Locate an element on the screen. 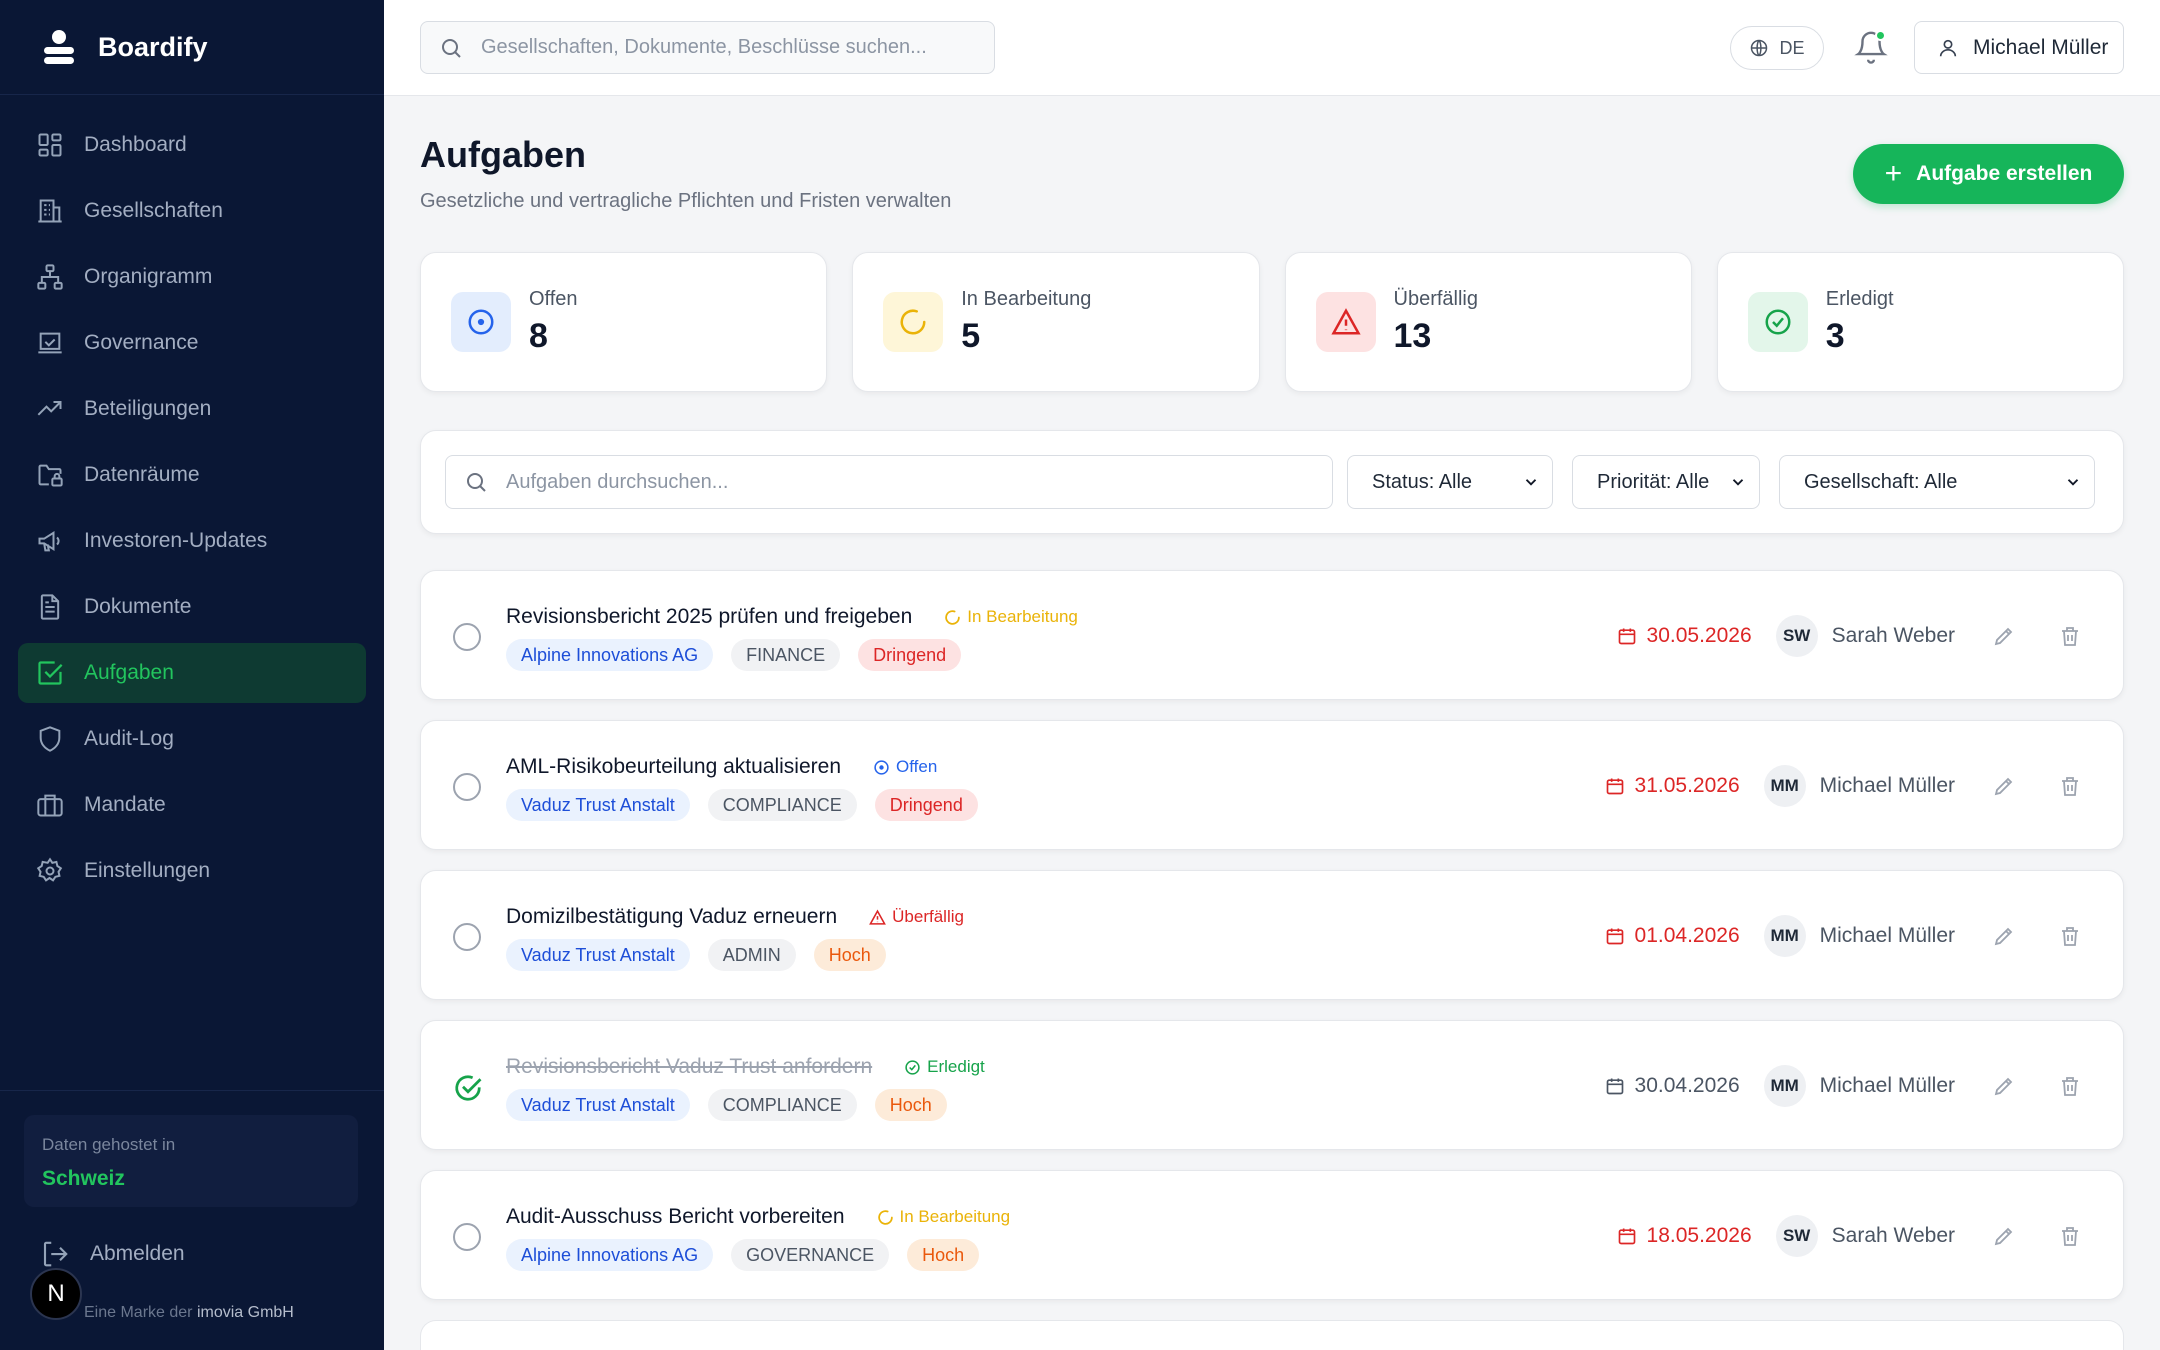 The width and height of the screenshot is (2160, 1350). stat-card-offen: Offen 8 is located at coordinates (624, 322).